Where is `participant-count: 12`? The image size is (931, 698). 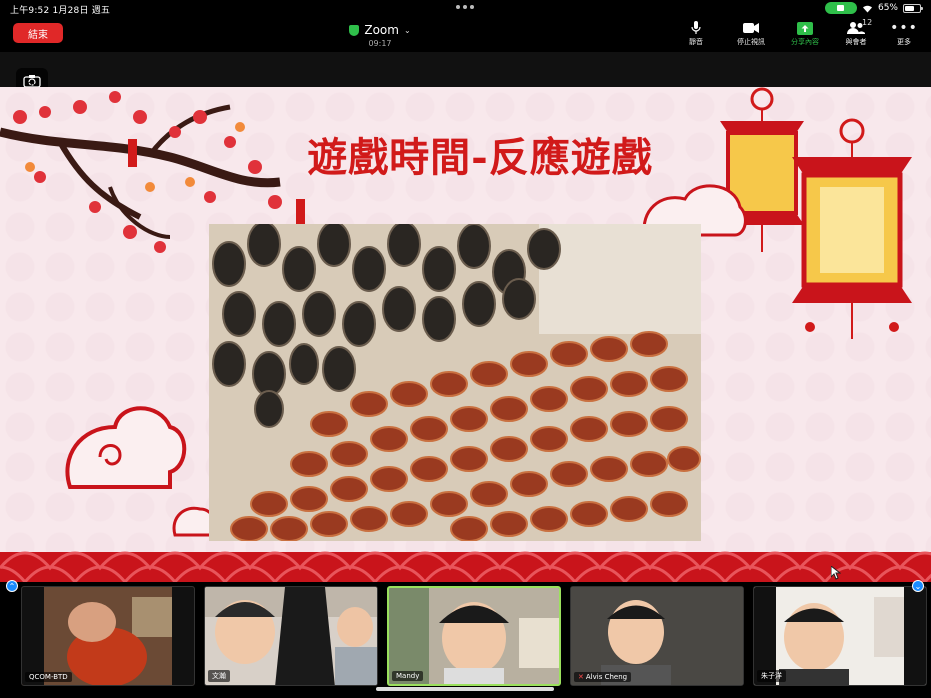 participant-count: 12 is located at coordinates (867, 22).